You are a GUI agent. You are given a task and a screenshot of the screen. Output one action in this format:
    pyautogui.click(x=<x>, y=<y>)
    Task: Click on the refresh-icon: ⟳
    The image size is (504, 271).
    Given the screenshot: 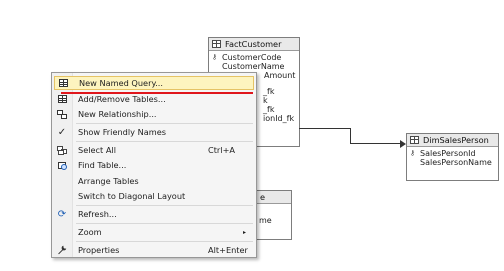 What is the action you would take?
    pyautogui.click(x=62, y=214)
    